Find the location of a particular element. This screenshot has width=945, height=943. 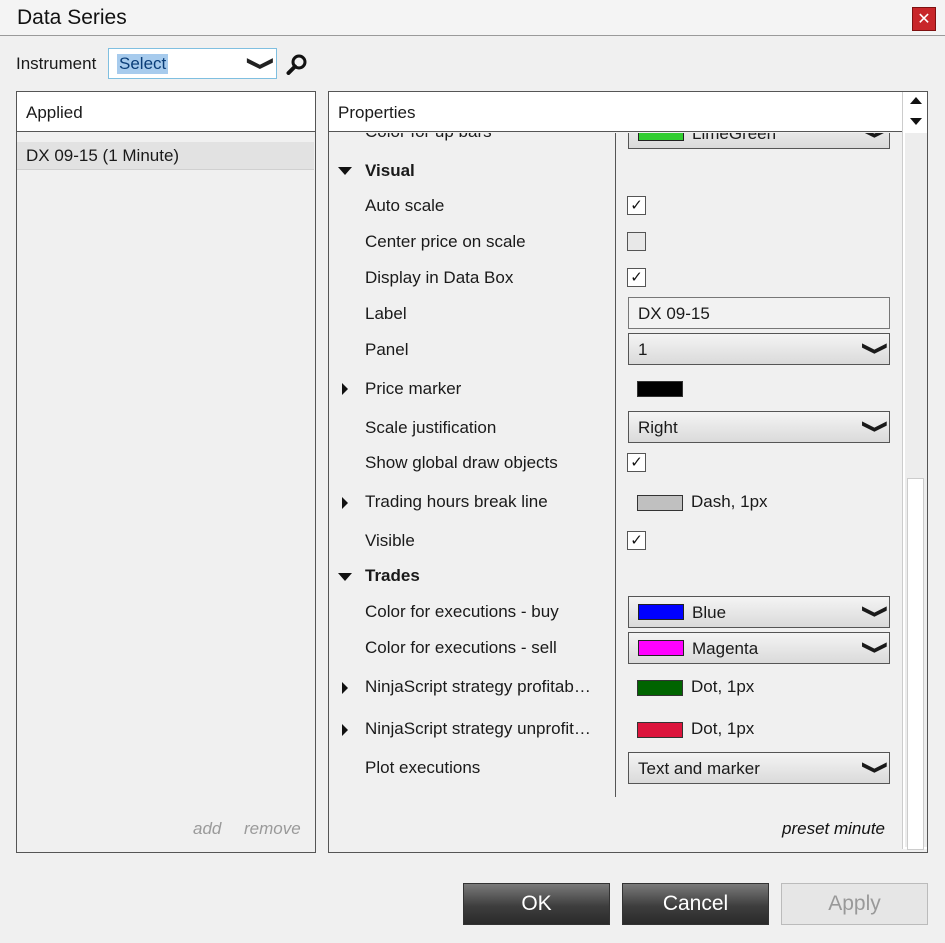

center-price-checkbox is located at coordinates (636, 241).